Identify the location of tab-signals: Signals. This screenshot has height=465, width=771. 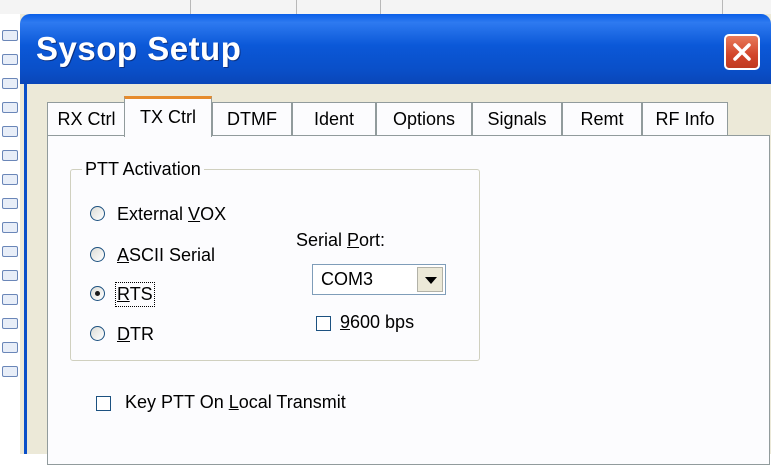
(517, 119).